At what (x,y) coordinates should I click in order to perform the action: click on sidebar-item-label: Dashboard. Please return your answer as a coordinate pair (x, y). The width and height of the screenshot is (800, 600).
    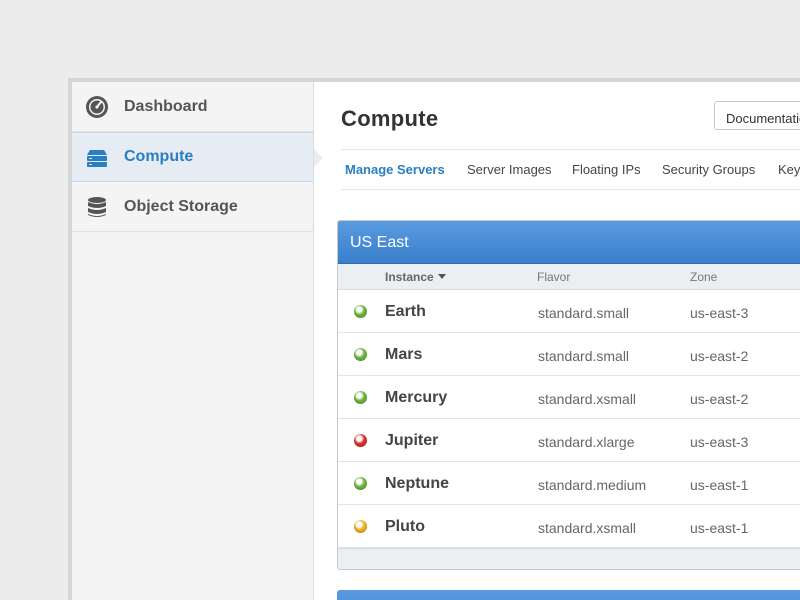
    Looking at the image, I should click on (166, 106).